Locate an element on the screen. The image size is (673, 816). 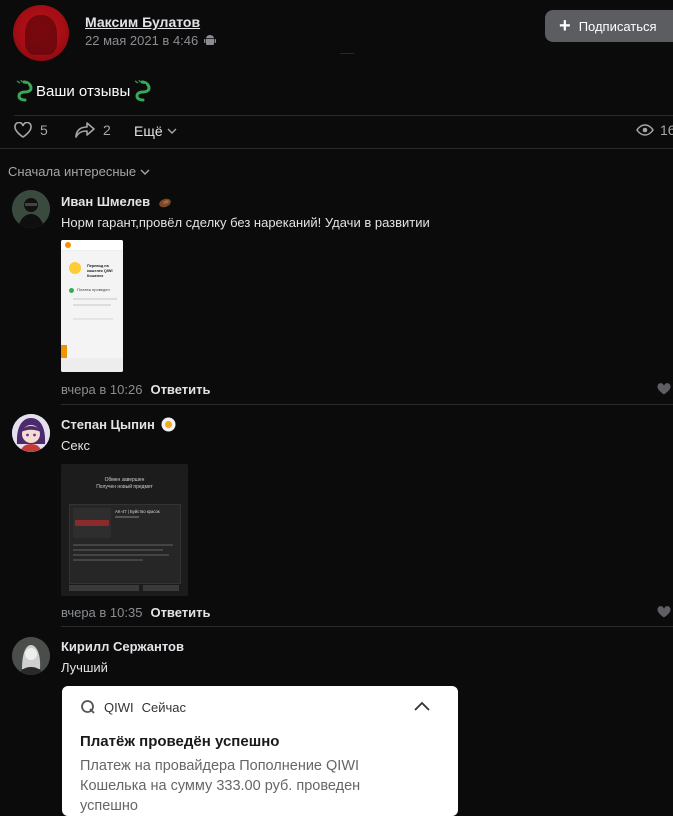
share-icon is located at coordinates (85, 130).